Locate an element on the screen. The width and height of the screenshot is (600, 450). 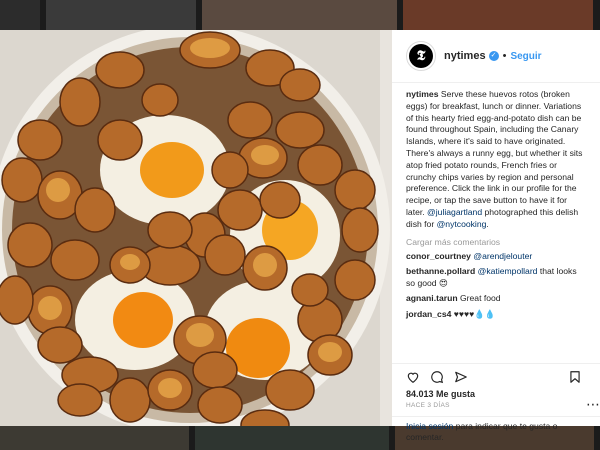
follow-button: Seguir is located at coordinates (525, 56).